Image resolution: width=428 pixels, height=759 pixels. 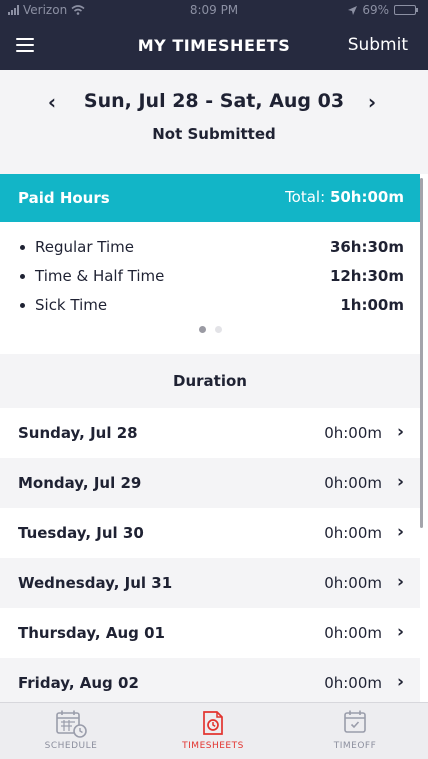 I want to click on day-name: Friday, Aug 02, so click(x=78, y=683).